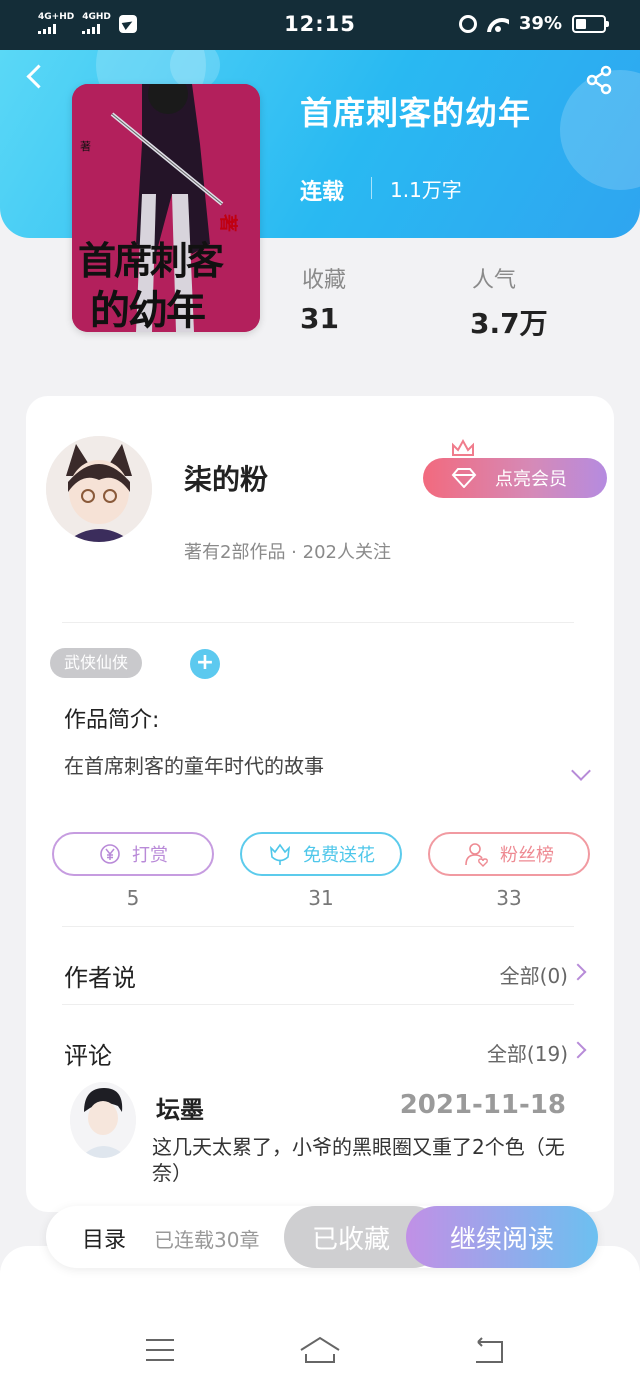 The width and height of the screenshot is (640, 1387). I want to click on avatar-illustration, so click(99, 489).